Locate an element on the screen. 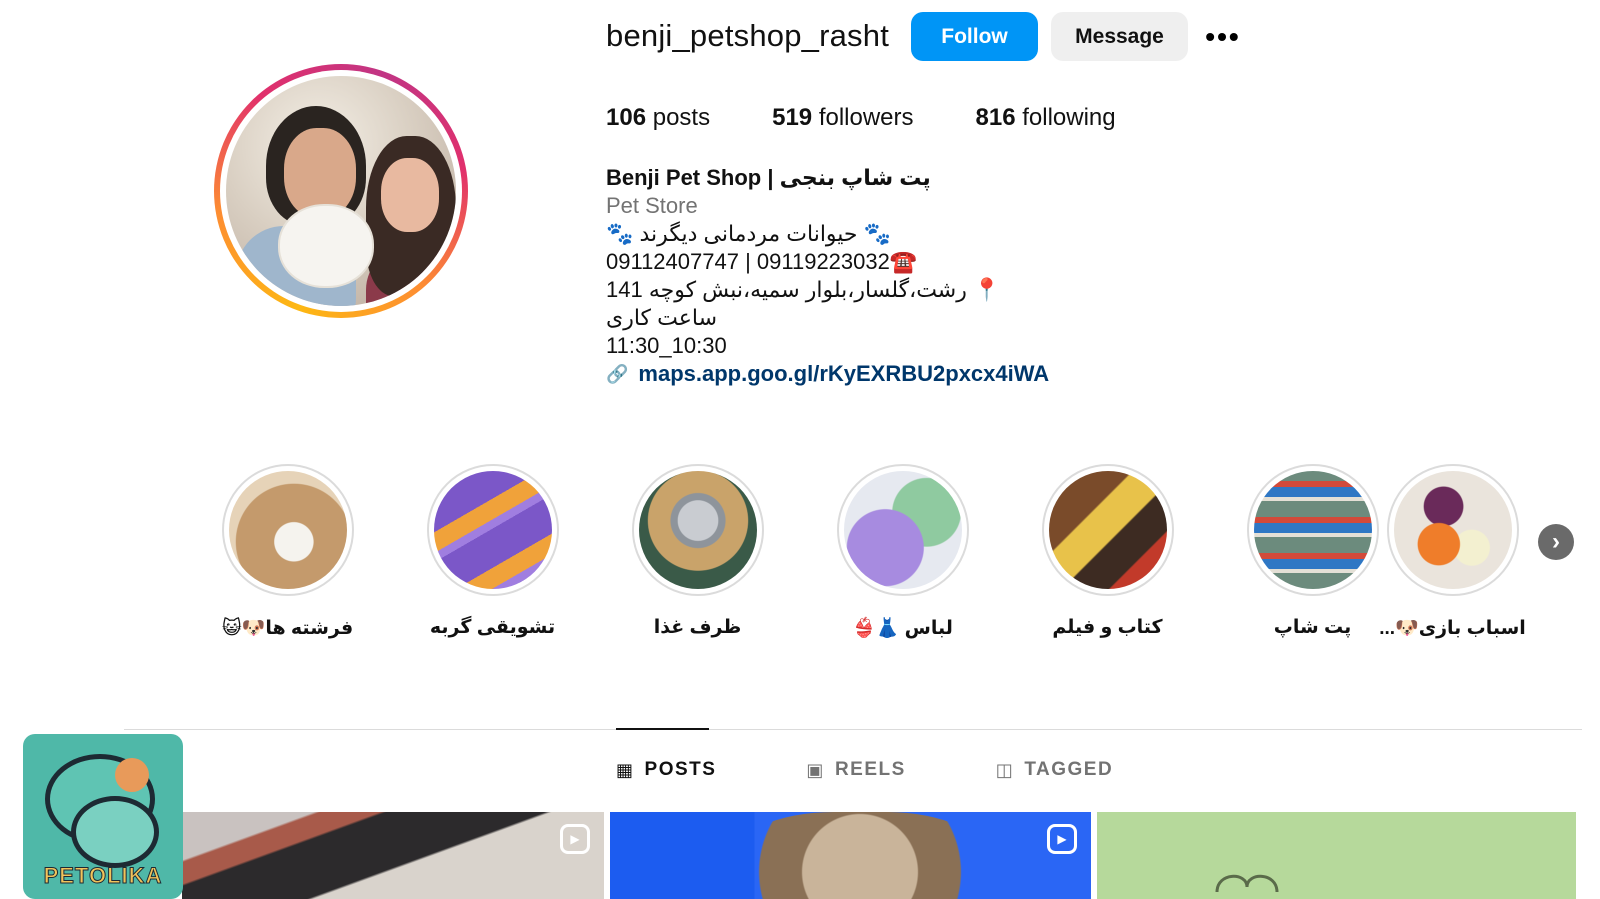 The height and width of the screenshot is (899, 1600). bio-link-text: maps.app.goo.gl/rKyEXRBU2pxcx4iWA is located at coordinates (843, 374).